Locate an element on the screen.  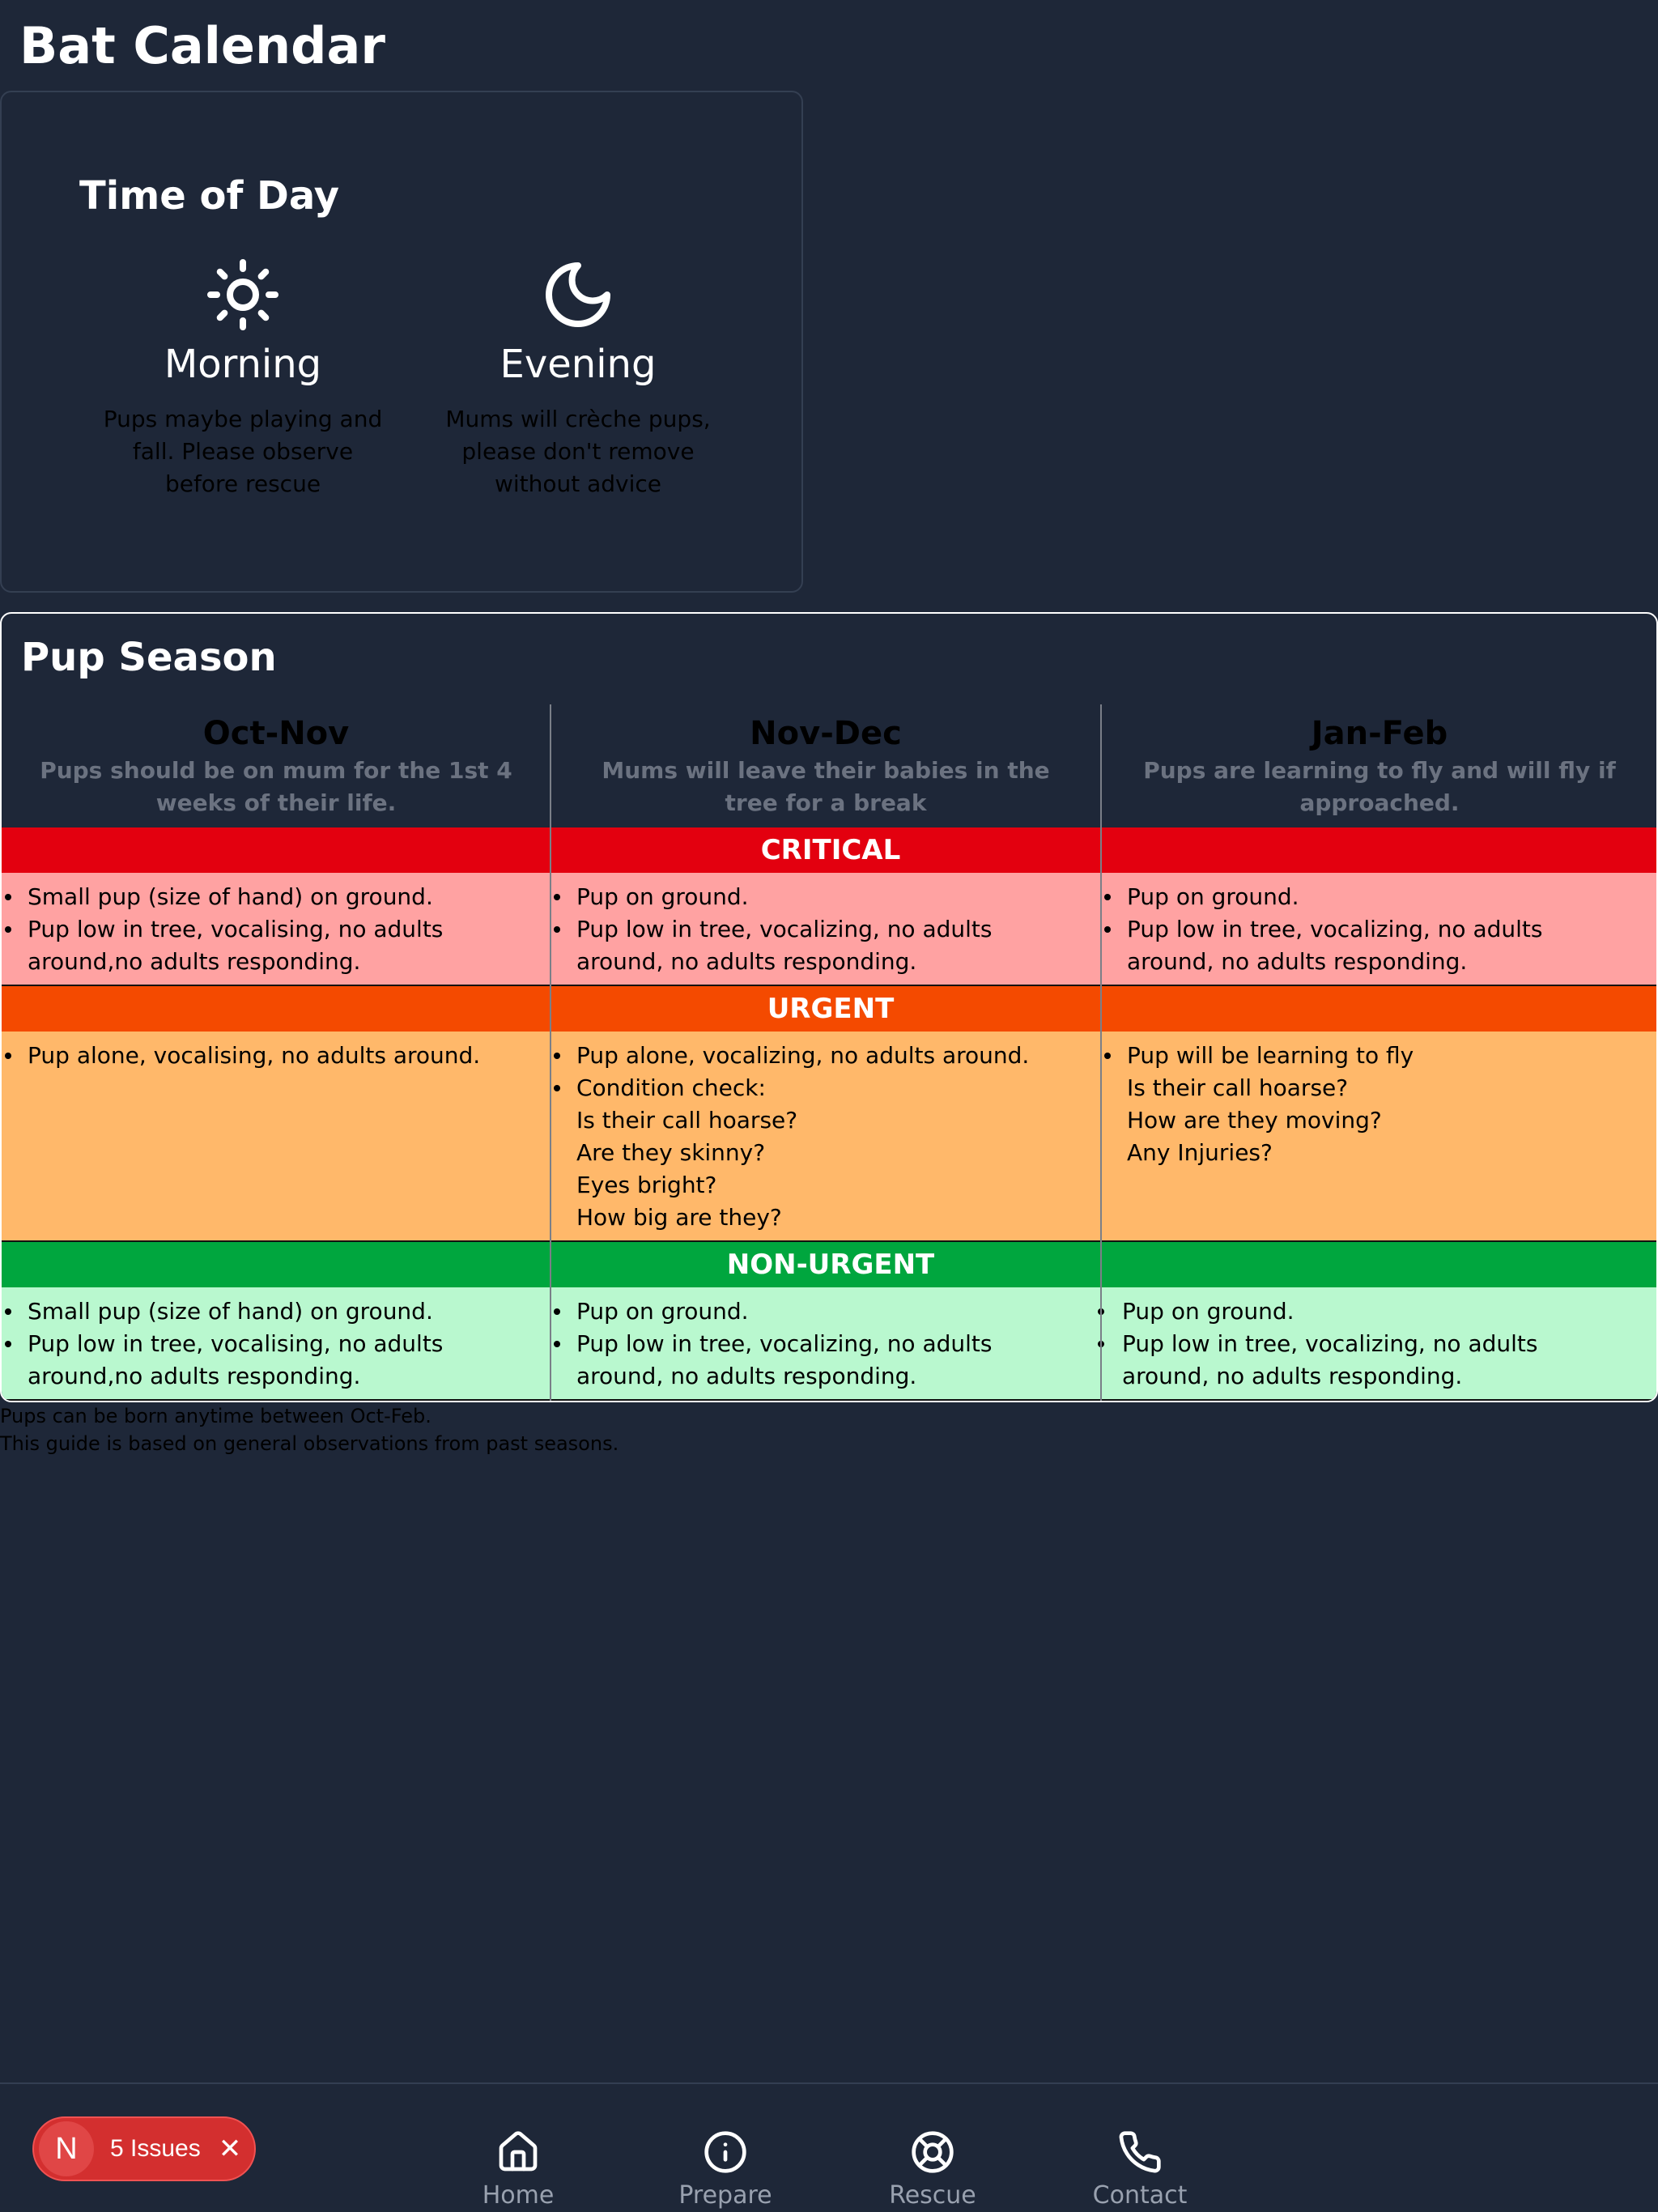
home-icon is located at coordinates (518, 2152).